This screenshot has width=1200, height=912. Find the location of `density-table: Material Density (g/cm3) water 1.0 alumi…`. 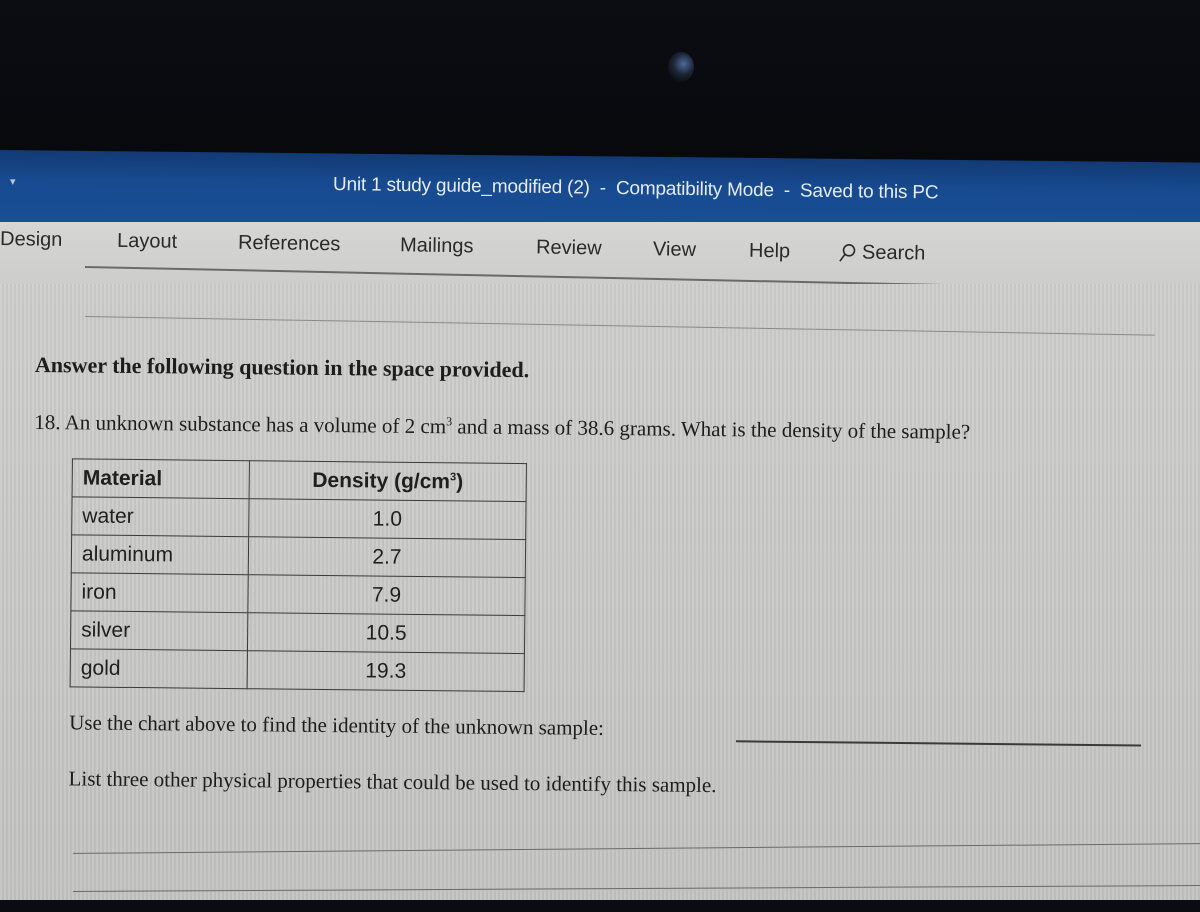

density-table: Material Density (g/cm3) water 1.0 alumi… is located at coordinates (298, 575).